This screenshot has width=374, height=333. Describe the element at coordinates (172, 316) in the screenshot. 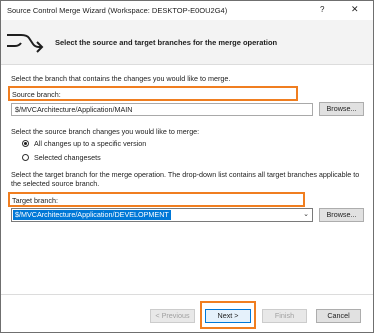

I see `previous-button: < Previous` at that location.